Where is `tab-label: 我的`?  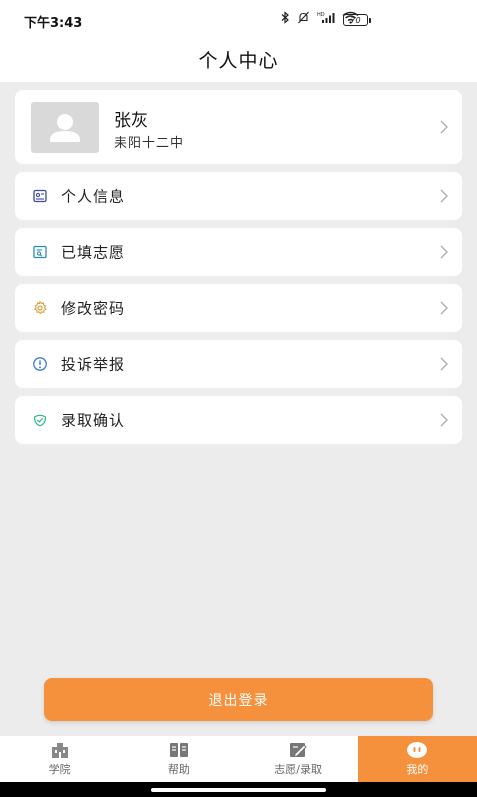 tab-label: 我的 is located at coordinates (417, 769).